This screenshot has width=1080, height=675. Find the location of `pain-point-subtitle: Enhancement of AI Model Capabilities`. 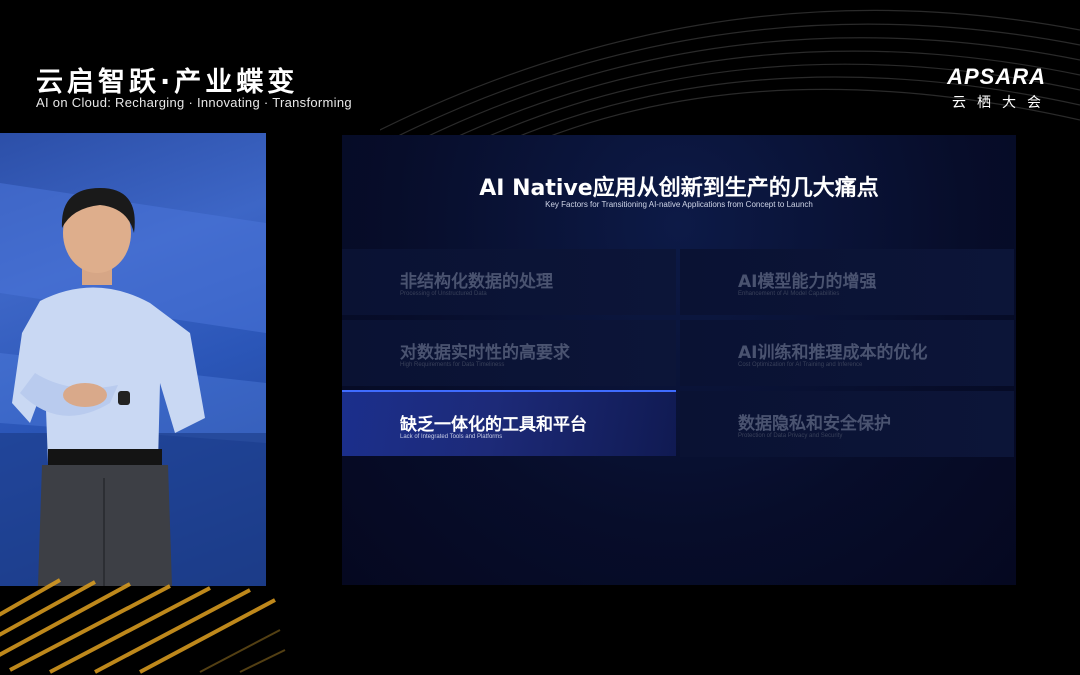

pain-point-subtitle: Enhancement of AI Model Capabilities is located at coordinates (789, 294).